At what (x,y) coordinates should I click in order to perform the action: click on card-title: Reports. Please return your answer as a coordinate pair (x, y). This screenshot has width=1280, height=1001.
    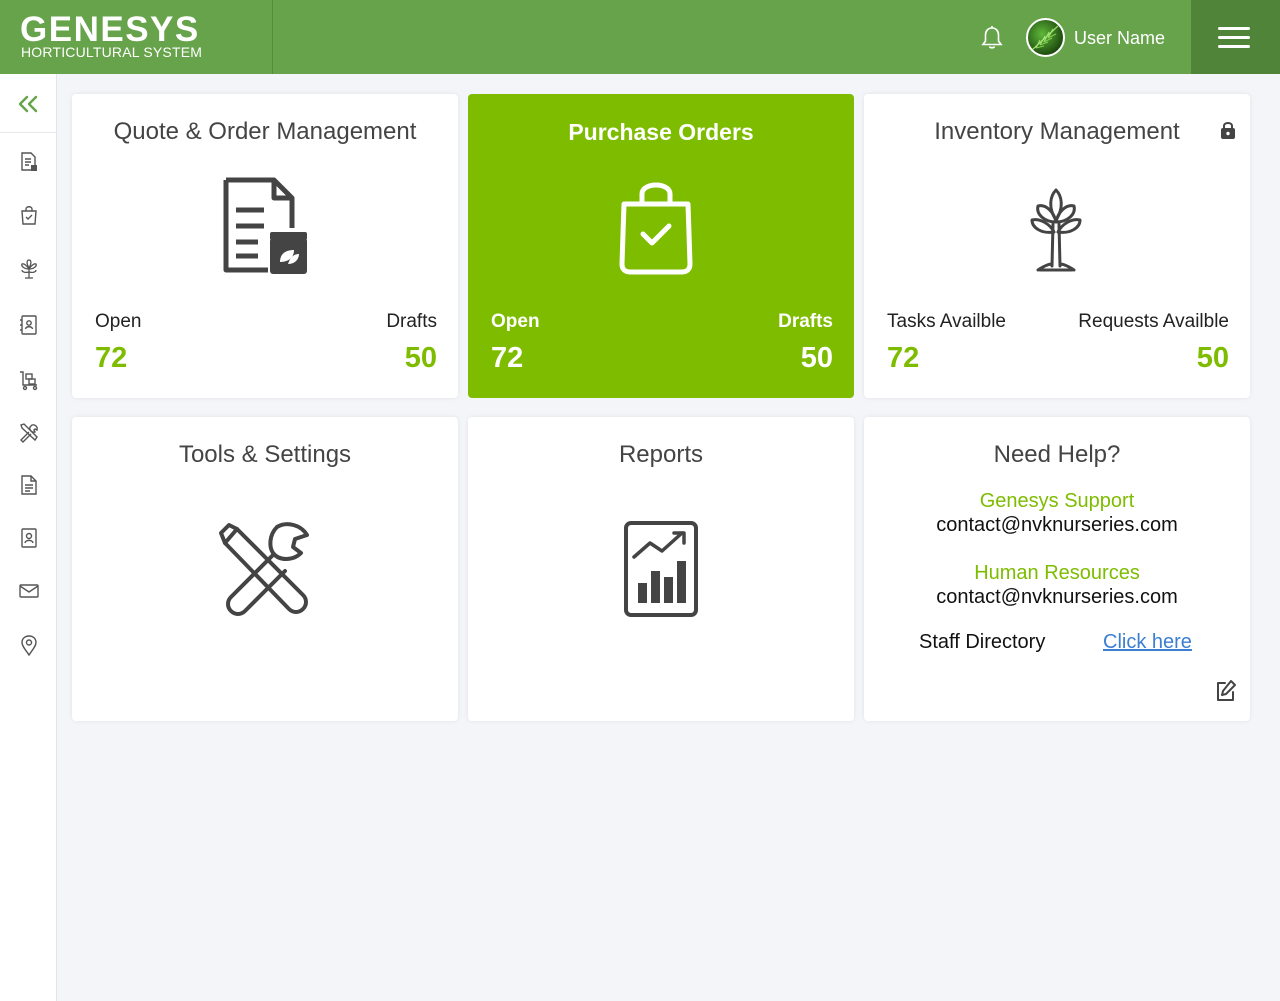
    Looking at the image, I should click on (661, 454).